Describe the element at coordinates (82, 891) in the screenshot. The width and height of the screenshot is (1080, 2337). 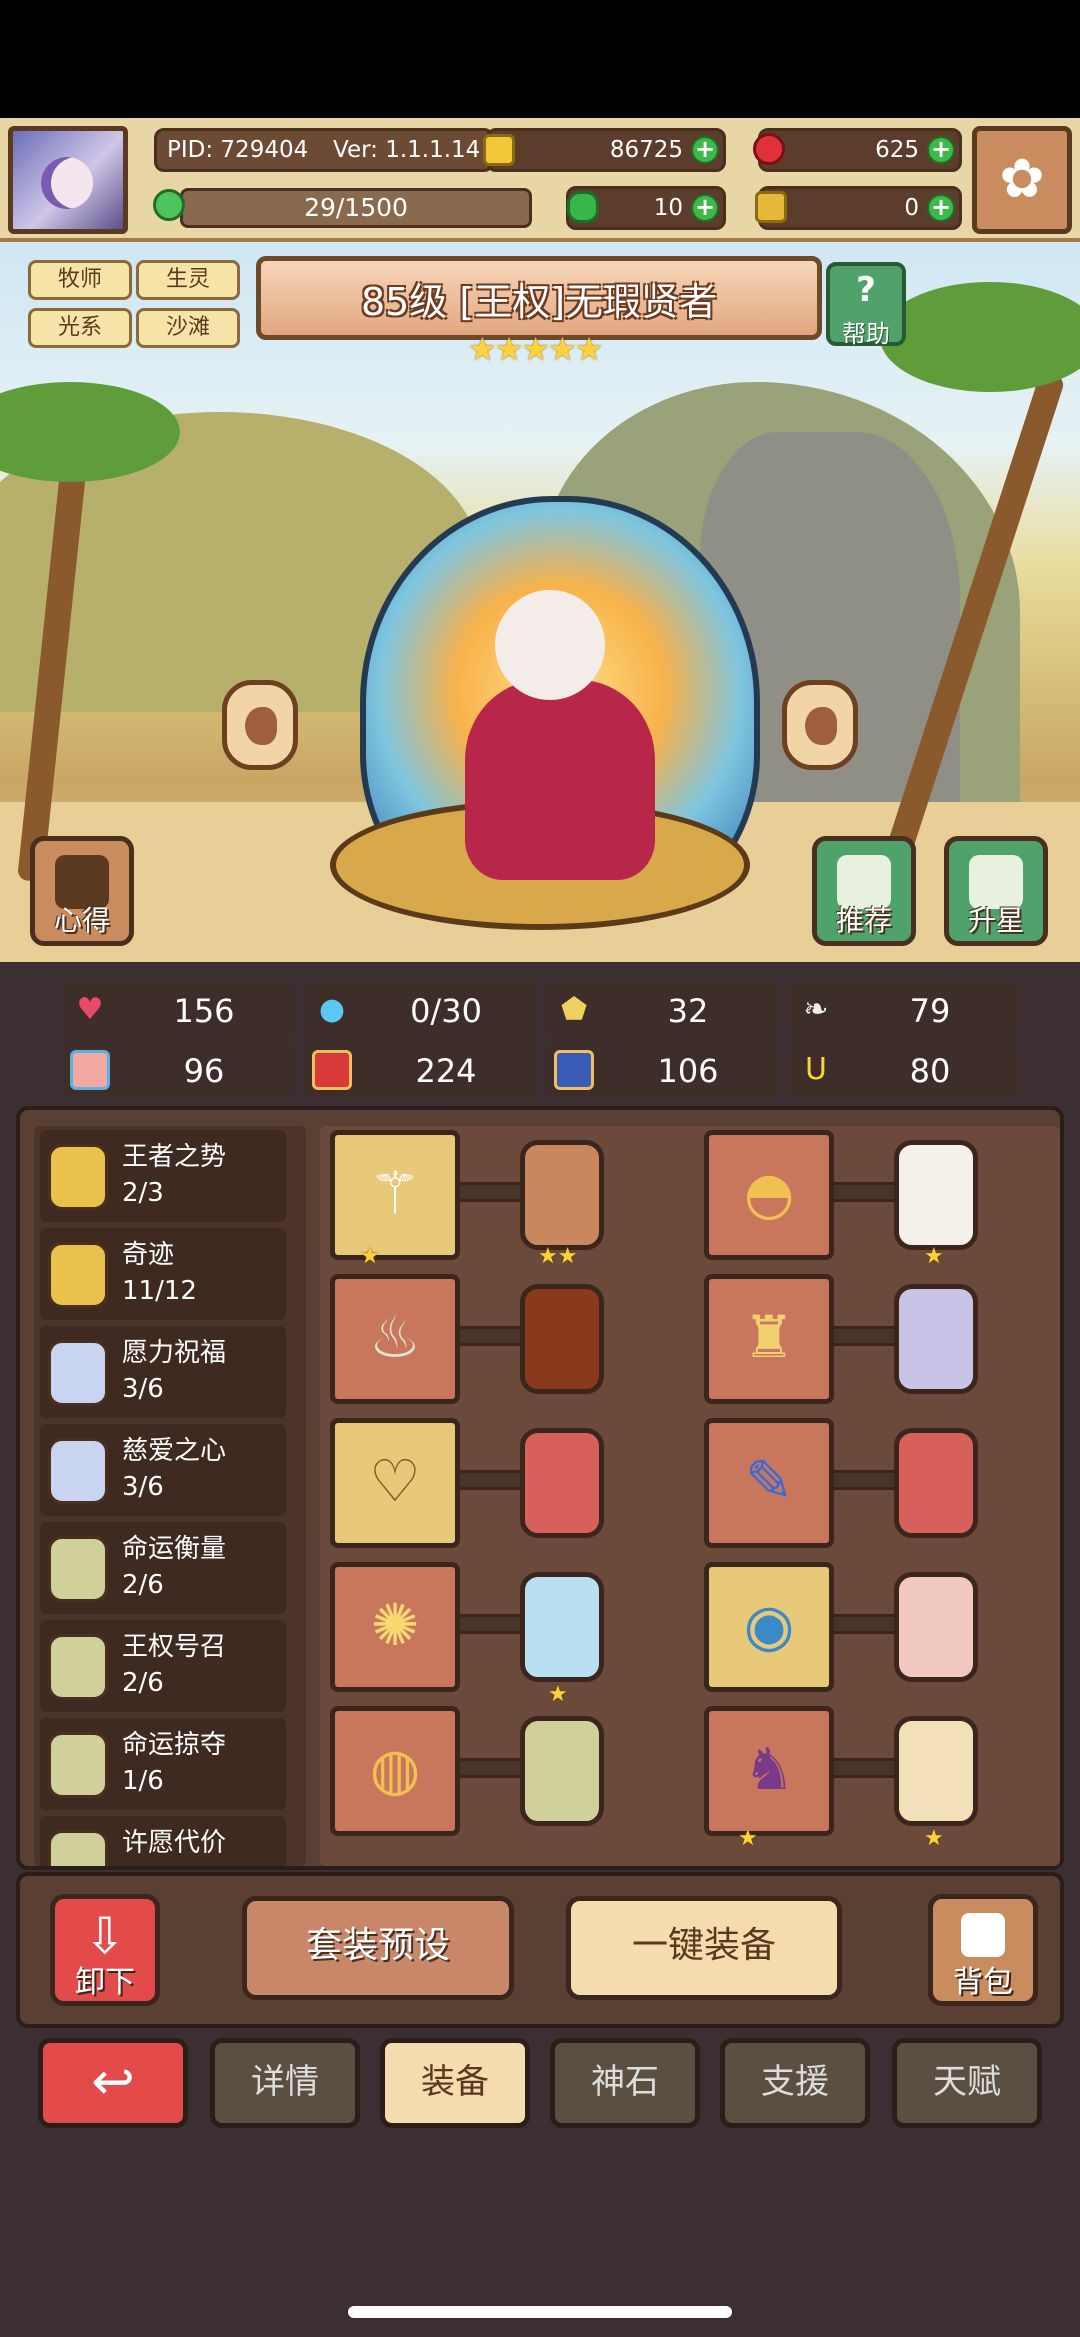
I see `insight-button: 心得` at that location.